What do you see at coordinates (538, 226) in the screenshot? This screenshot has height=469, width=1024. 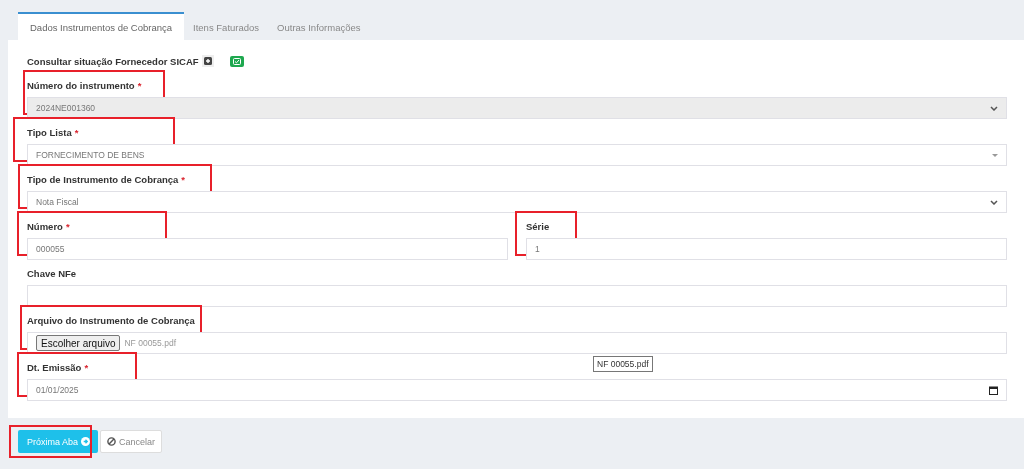 I see `field-label: Série` at bounding box center [538, 226].